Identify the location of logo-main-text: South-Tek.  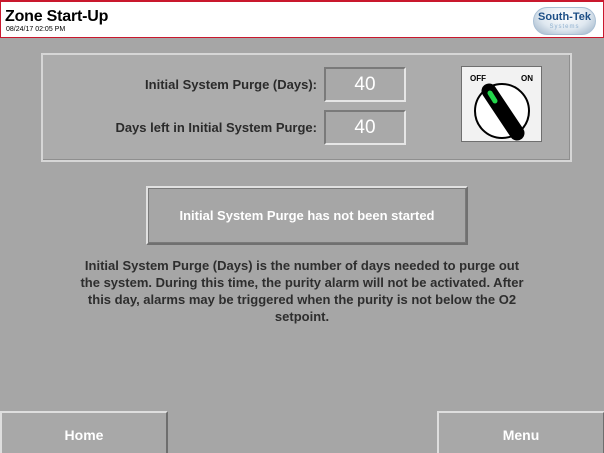
(564, 17).